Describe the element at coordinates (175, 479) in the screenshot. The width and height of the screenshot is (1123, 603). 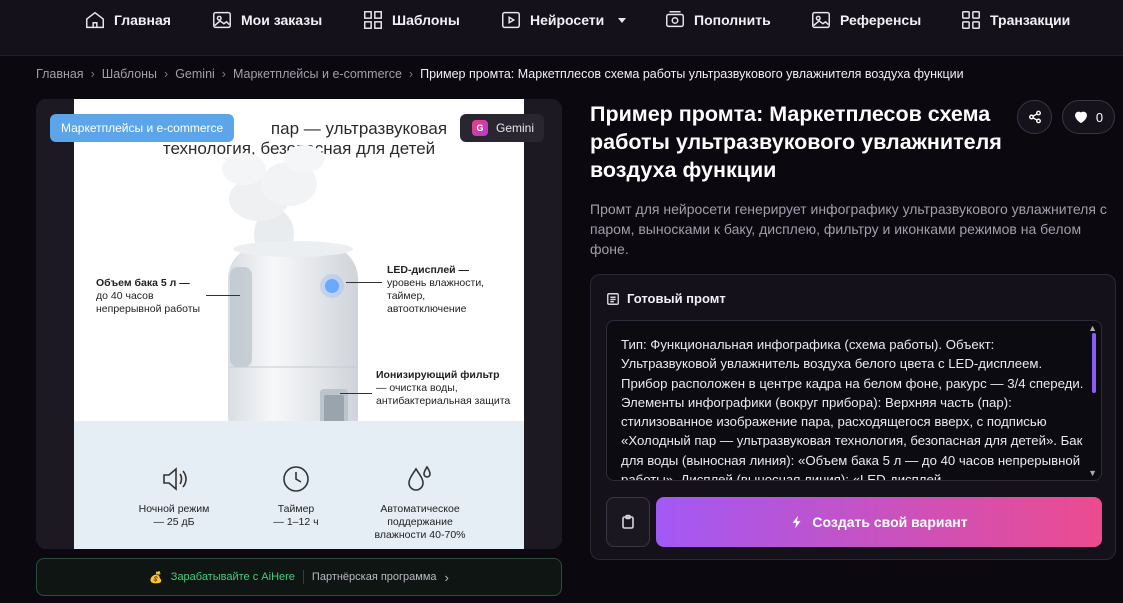
I see `speaker-icon` at that location.